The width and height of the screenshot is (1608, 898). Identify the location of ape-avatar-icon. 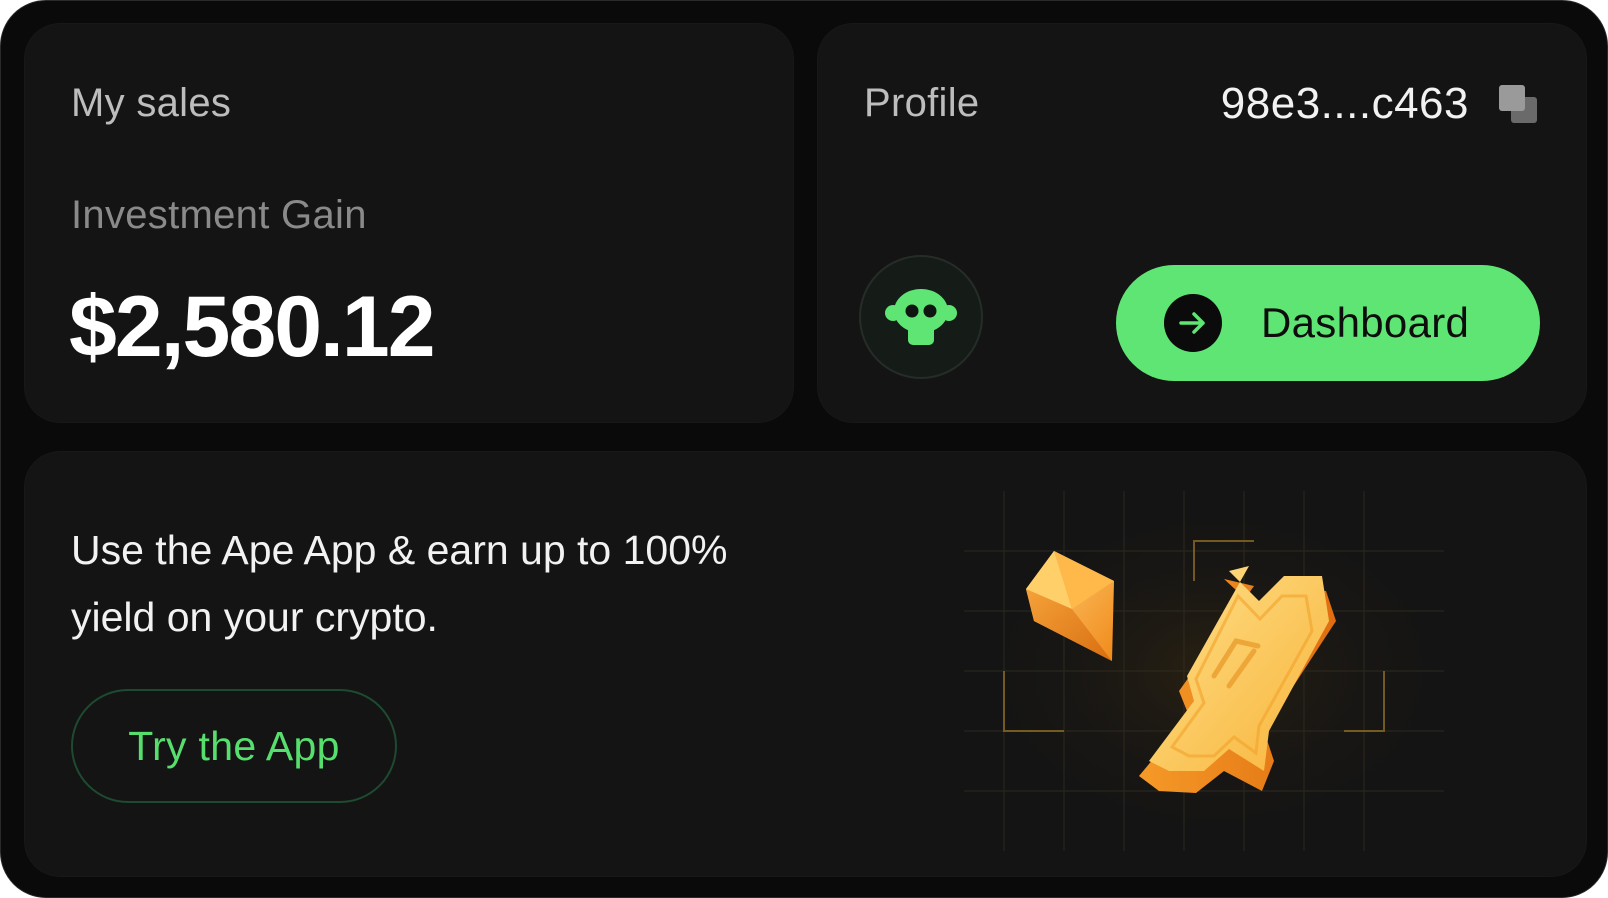
(921, 317).